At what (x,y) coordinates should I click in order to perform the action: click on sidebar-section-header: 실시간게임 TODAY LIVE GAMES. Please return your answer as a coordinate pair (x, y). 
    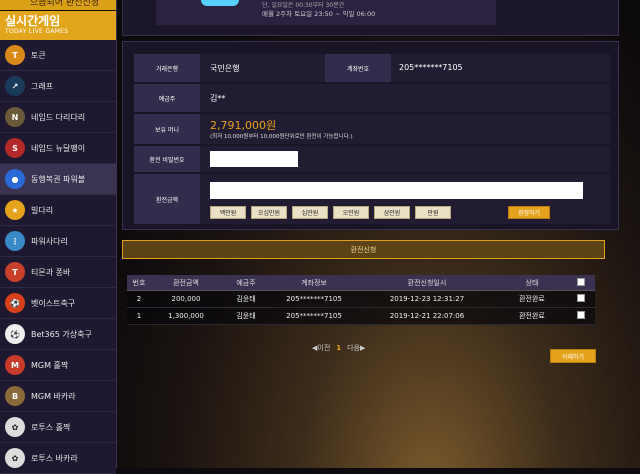
    Looking at the image, I should click on (58, 25).